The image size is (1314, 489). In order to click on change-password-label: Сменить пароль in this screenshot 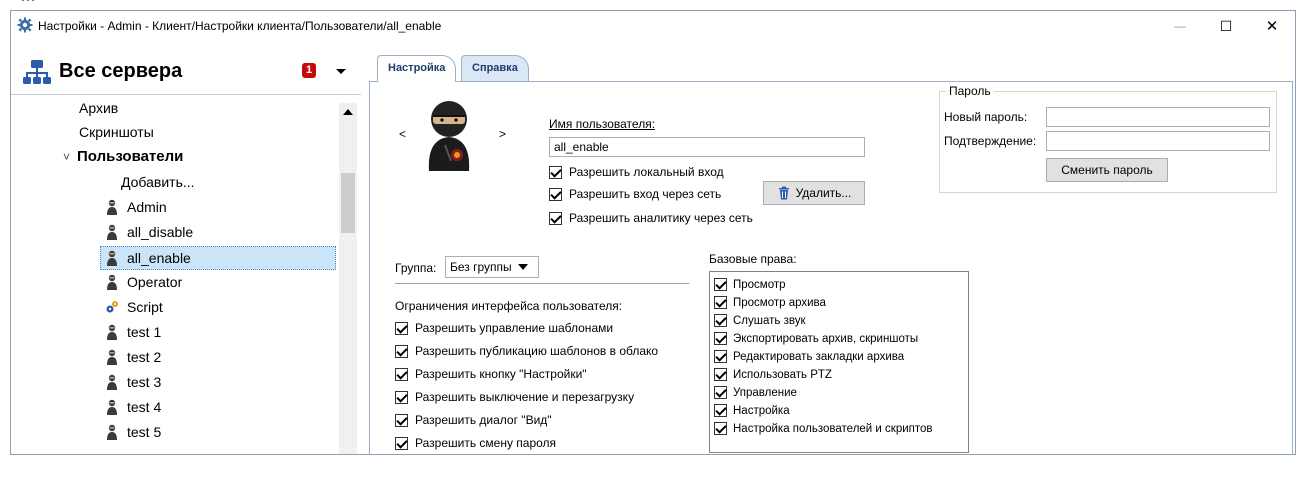, I will do `click(1107, 170)`.